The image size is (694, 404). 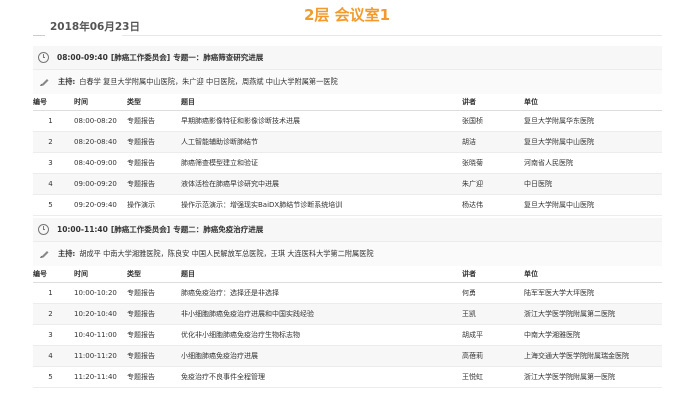 I want to click on row-unit: 浙江大学医学院附属第二医院, so click(x=590, y=314).